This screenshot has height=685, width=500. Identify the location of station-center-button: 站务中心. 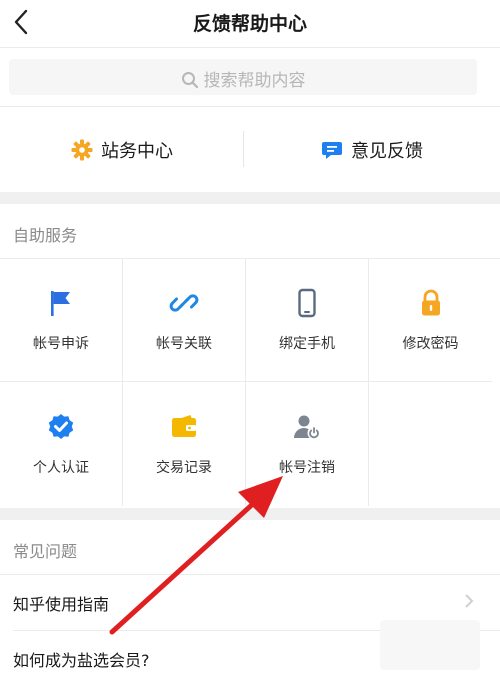
(122, 149).